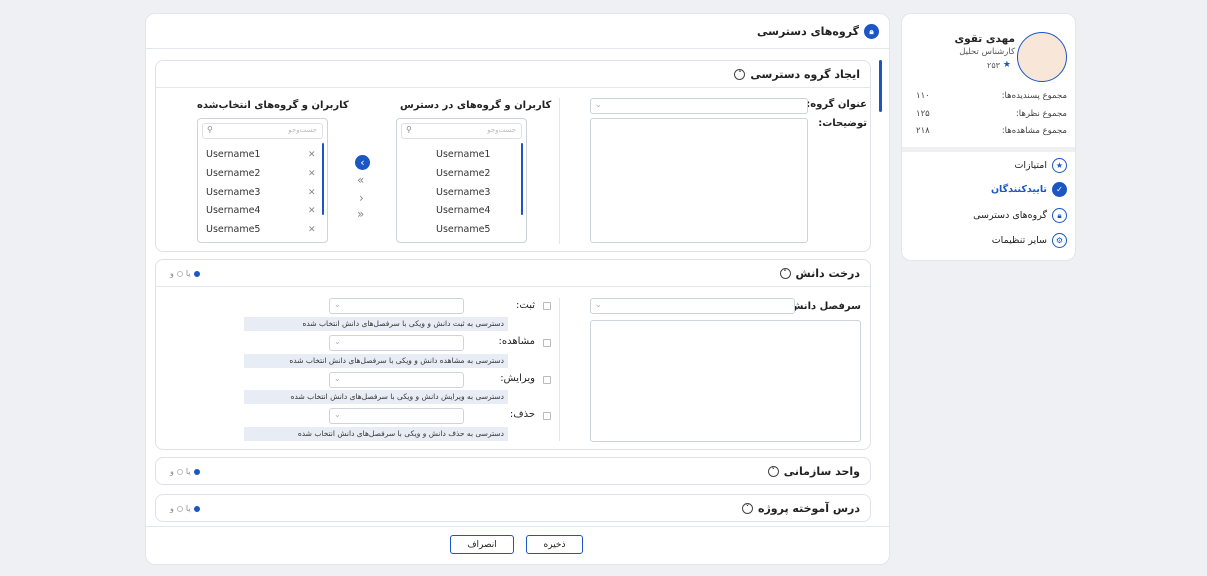  Describe the element at coordinates (360, 214) in the screenshot. I see `move-all-right-button: »` at that location.